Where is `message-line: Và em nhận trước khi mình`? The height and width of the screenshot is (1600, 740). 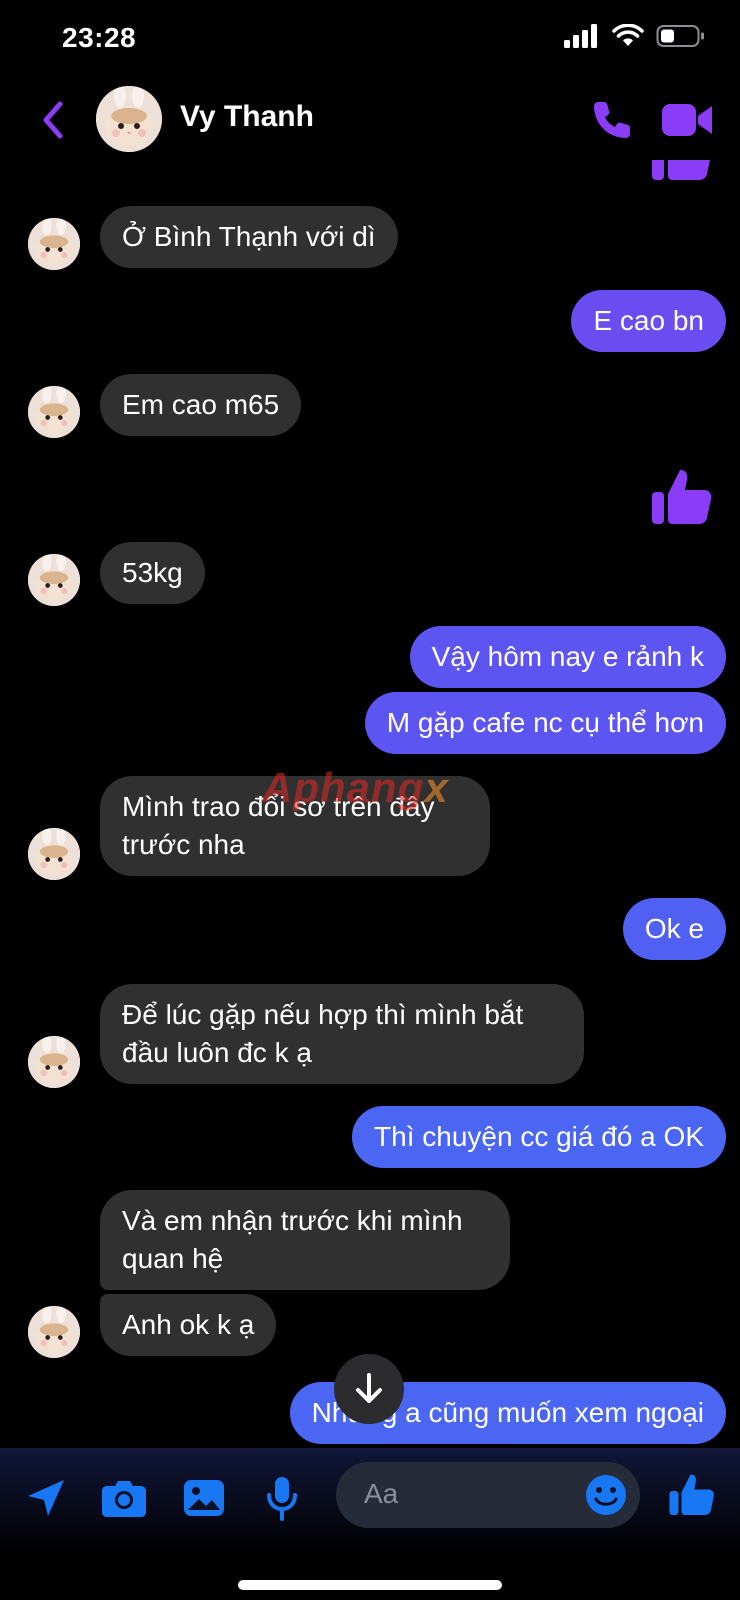
message-line: Và em nhận trước khi mình is located at coordinates (292, 1220).